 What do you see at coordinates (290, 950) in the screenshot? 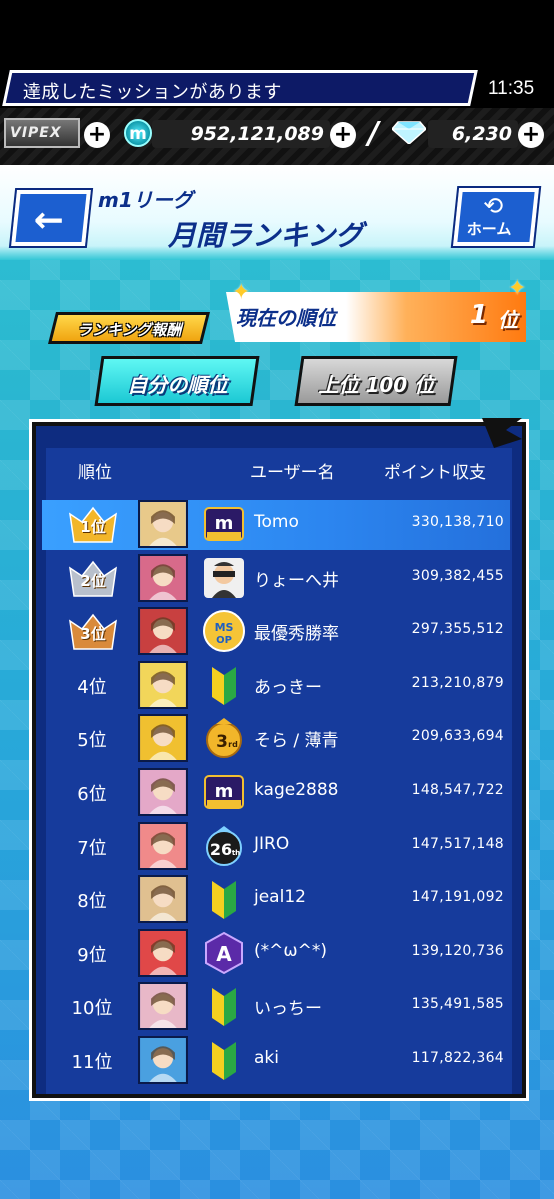
I see `user-name: (*^ω^*)` at bounding box center [290, 950].